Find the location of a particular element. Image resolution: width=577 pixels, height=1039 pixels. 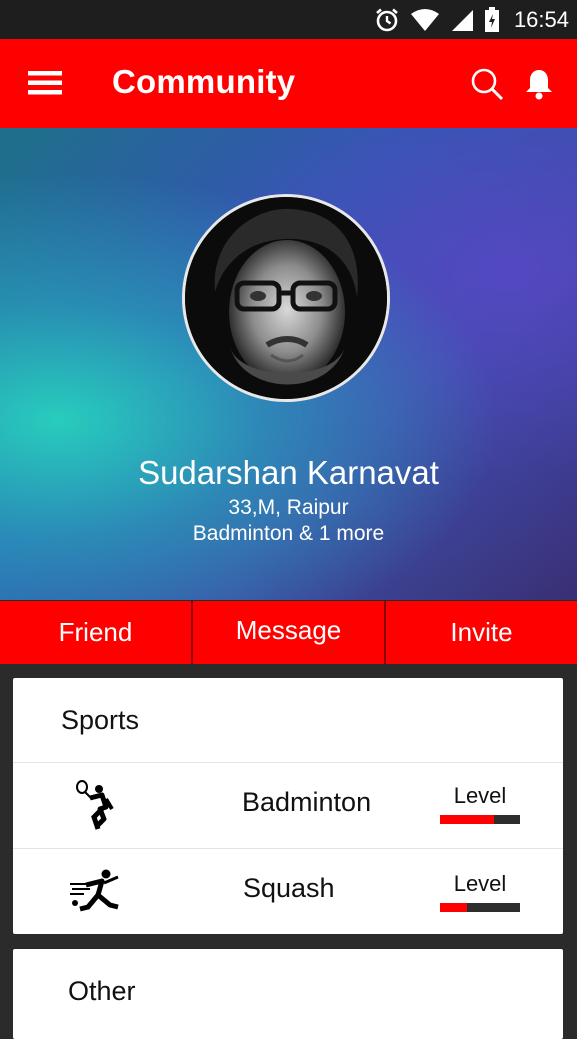

avatar is located at coordinates (286, 298).